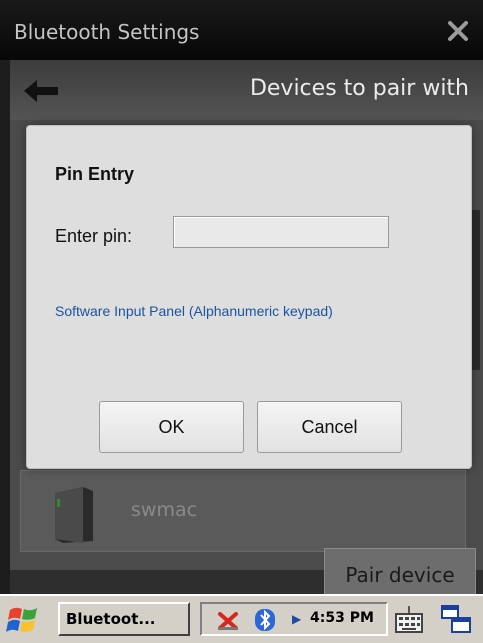 The width and height of the screenshot is (483, 643). What do you see at coordinates (41, 91) in the screenshot?
I see `back-arrow-icon` at bounding box center [41, 91].